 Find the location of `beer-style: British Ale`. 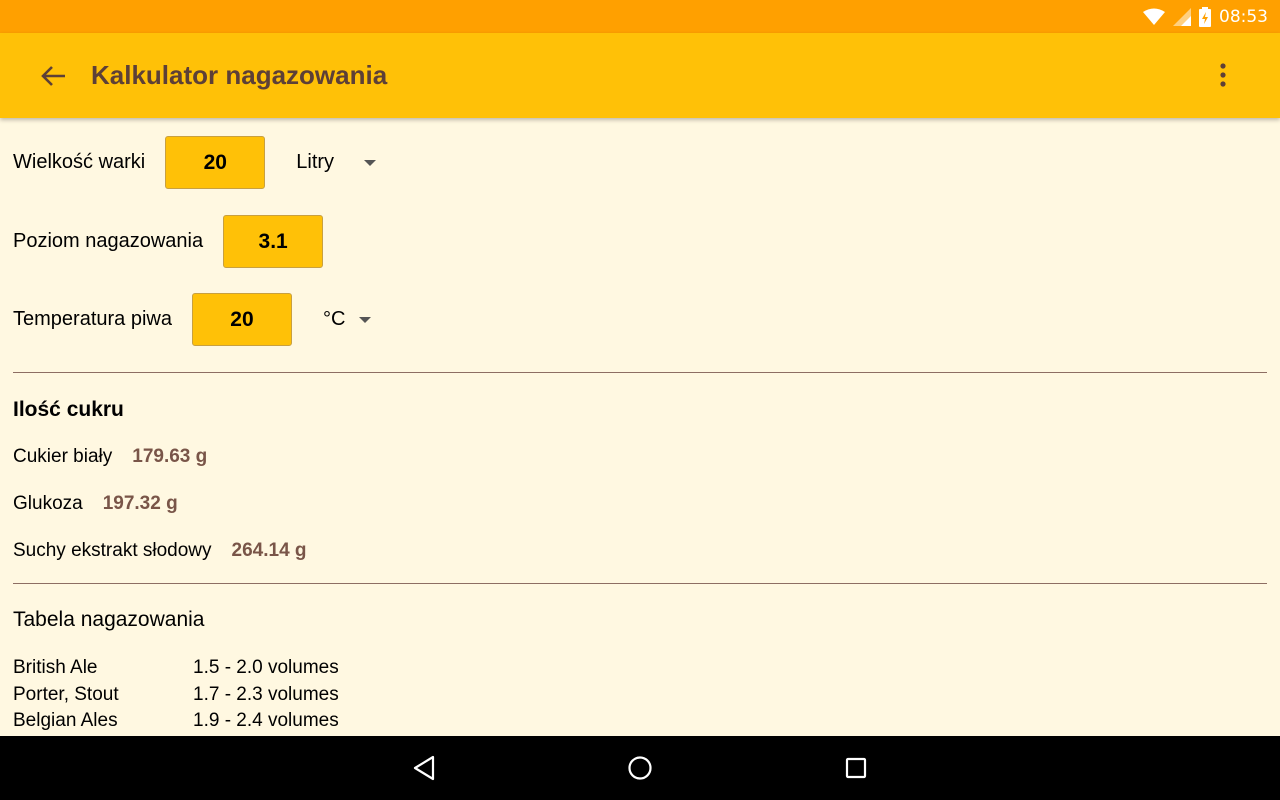

beer-style: British Ale is located at coordinates (55, 667).